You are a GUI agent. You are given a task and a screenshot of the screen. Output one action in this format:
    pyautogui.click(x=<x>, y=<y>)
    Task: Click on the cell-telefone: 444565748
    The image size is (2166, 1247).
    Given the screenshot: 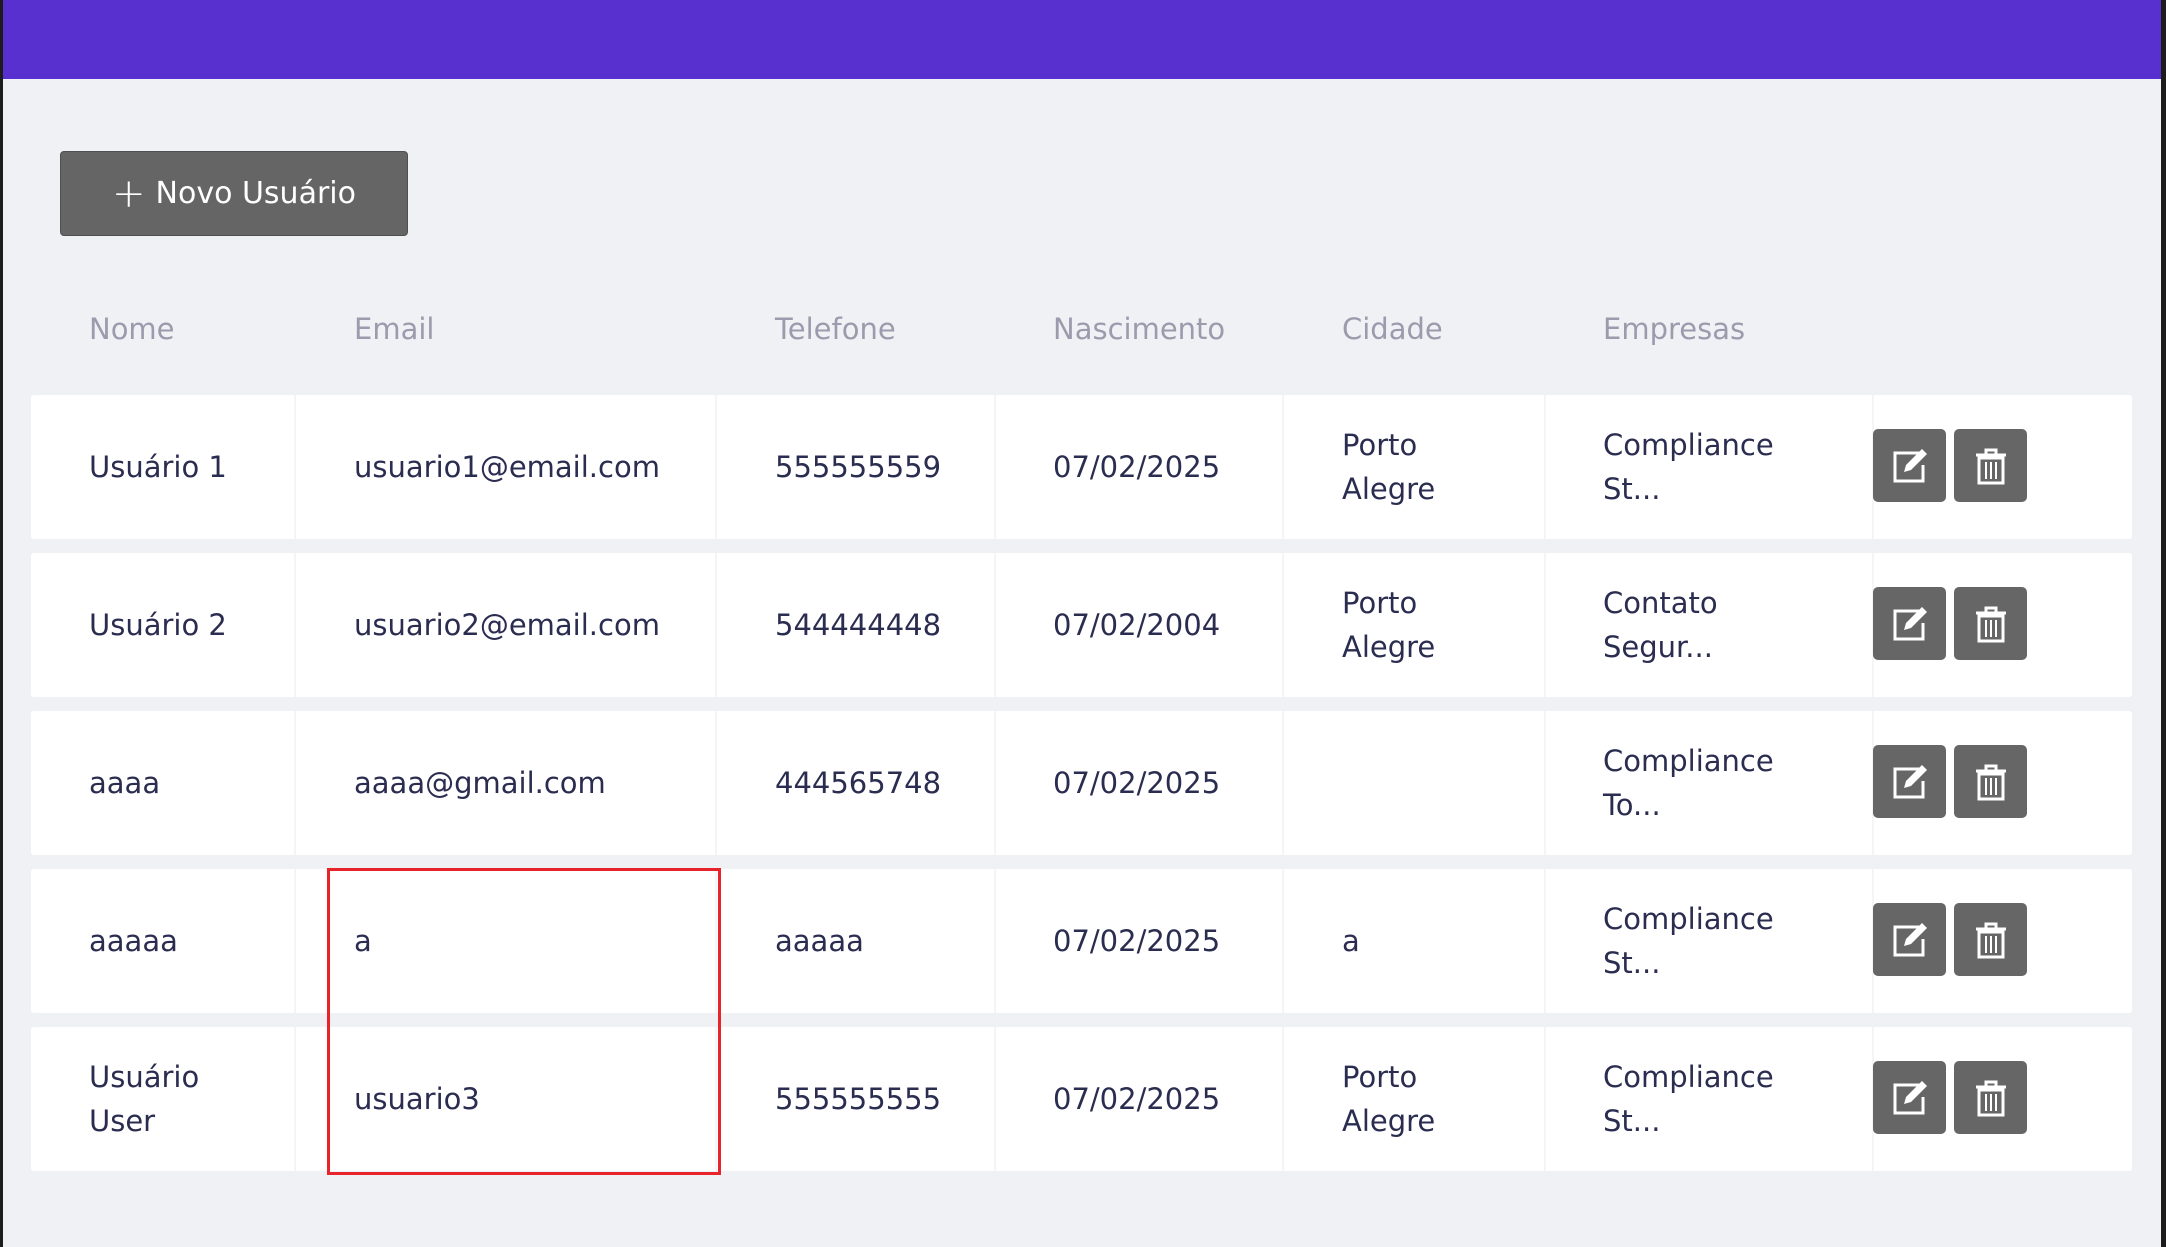 What is the action you would take?
    pyautogui.click(x=858, y=783)
    